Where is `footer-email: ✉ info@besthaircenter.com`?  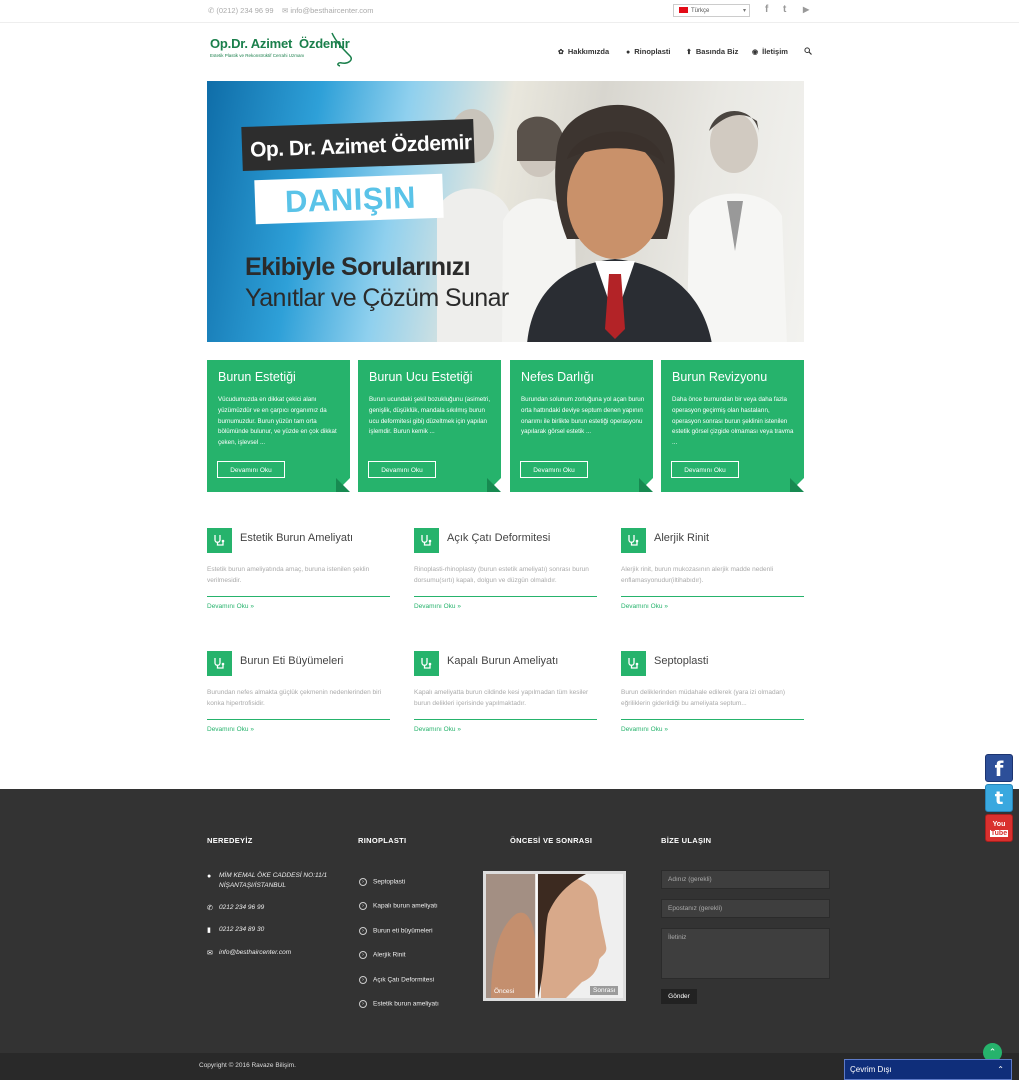 footer-email: ✉ info@besthaircenter.com is located at coordinates (249, 953).